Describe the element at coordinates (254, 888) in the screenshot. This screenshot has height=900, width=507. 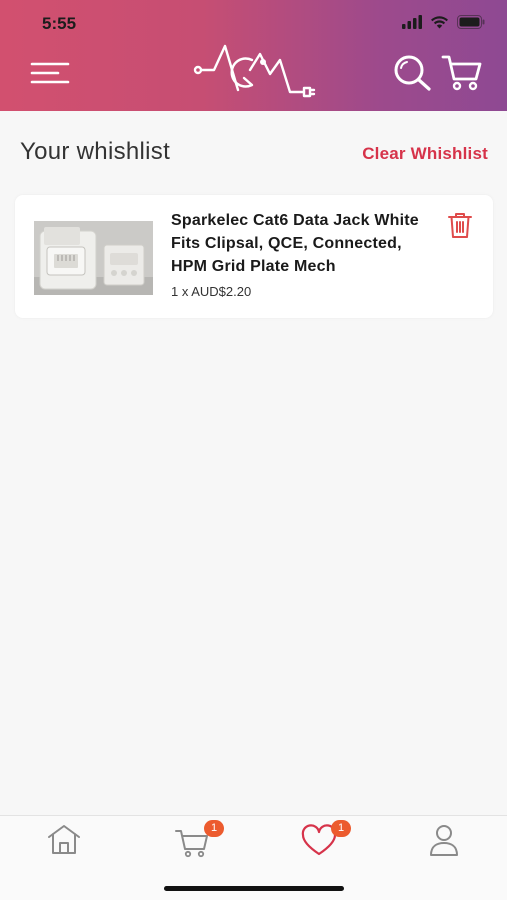
I see `home-indicator` at that location.